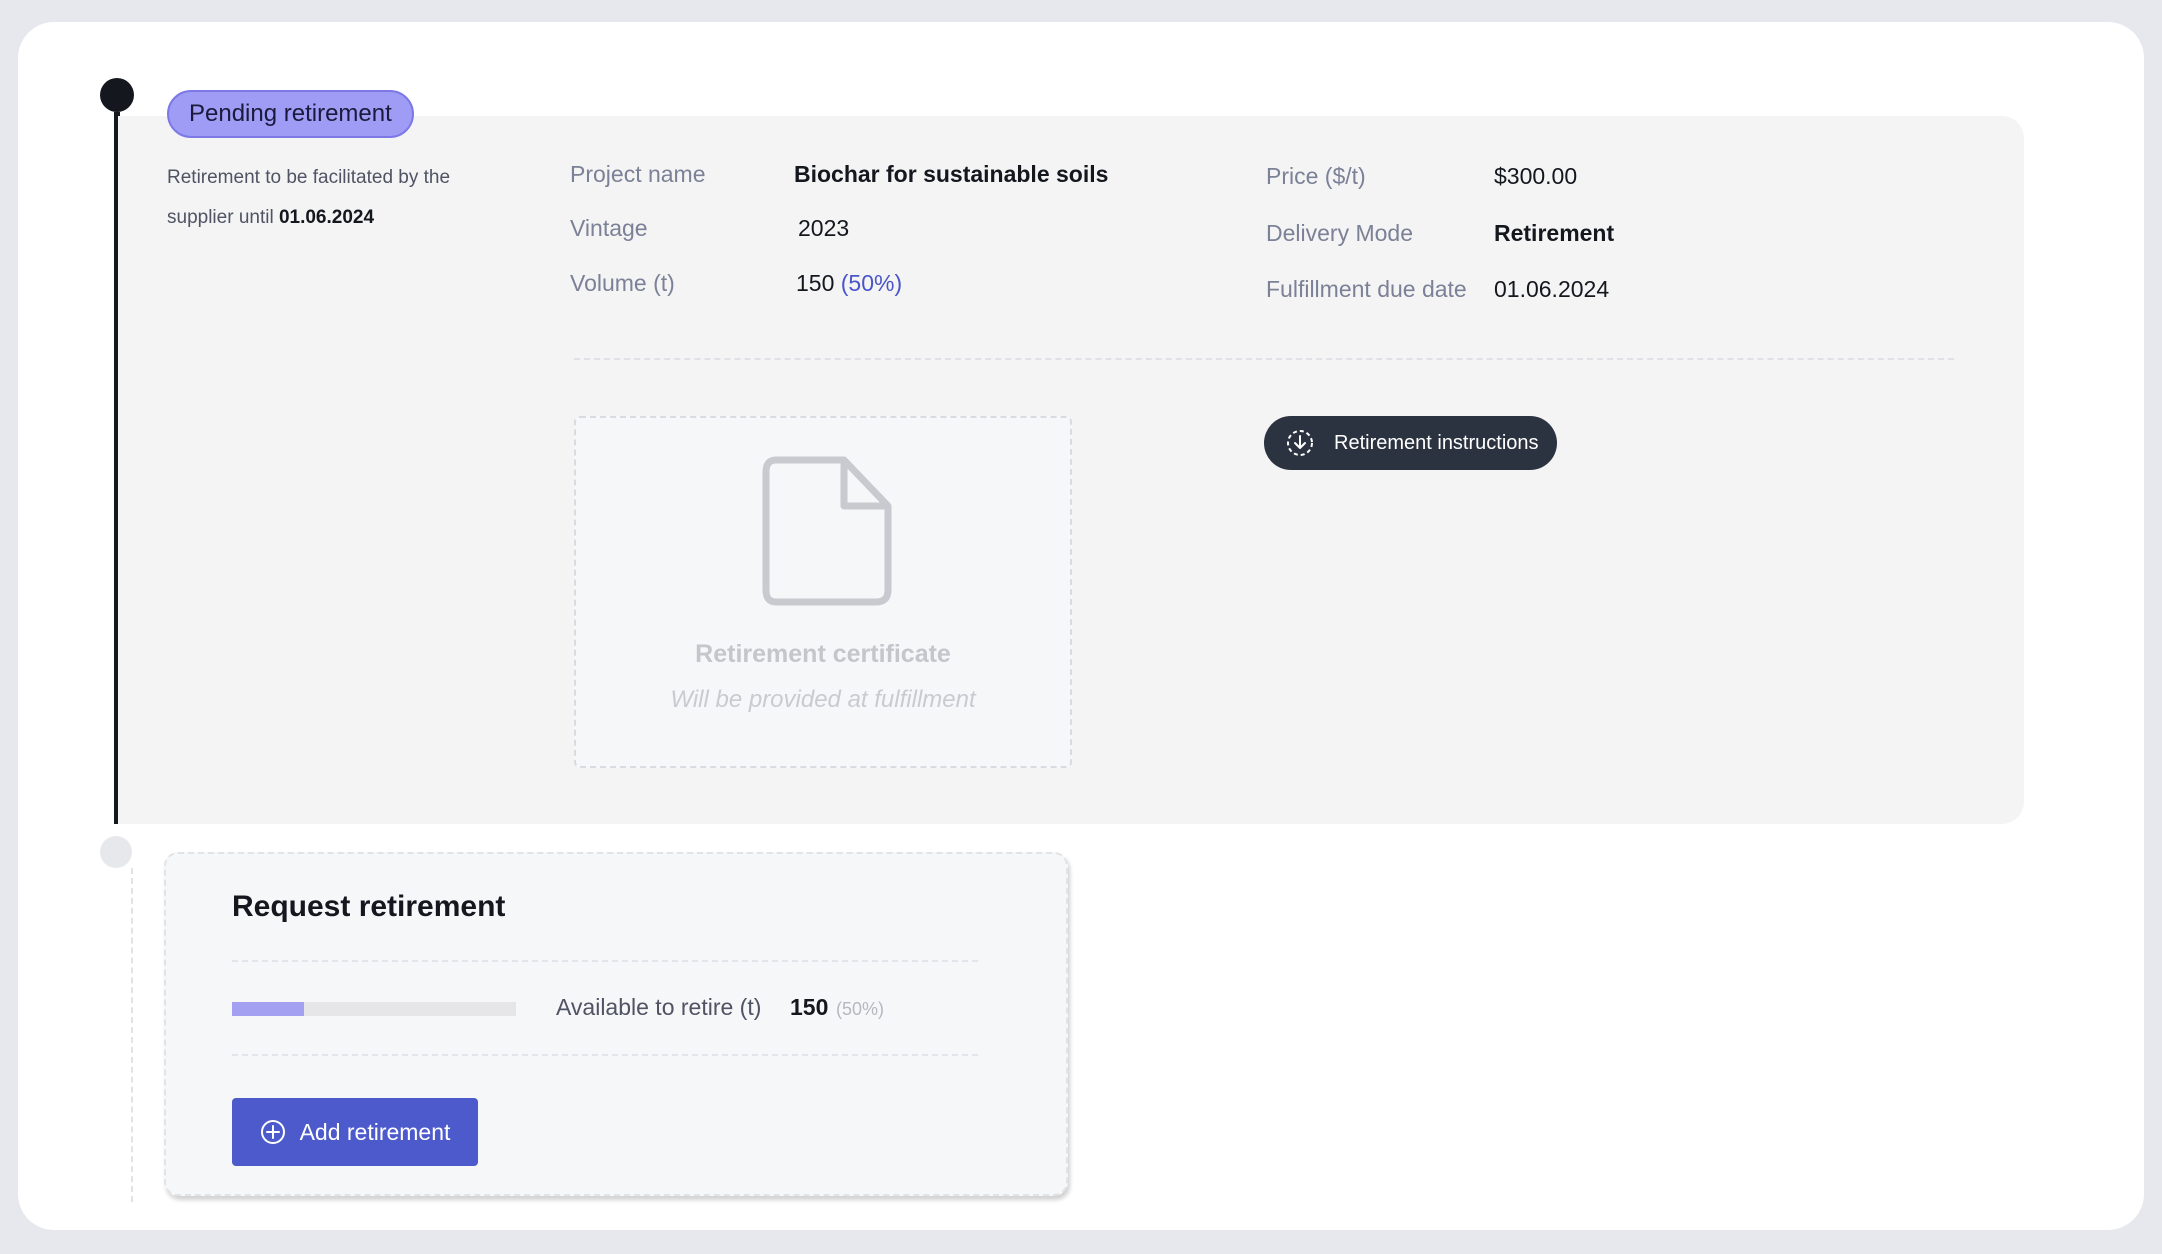 The height and width of the screenshot is (1254, 2162). I want to click on timeline-line-pending, so click(132, 1035).